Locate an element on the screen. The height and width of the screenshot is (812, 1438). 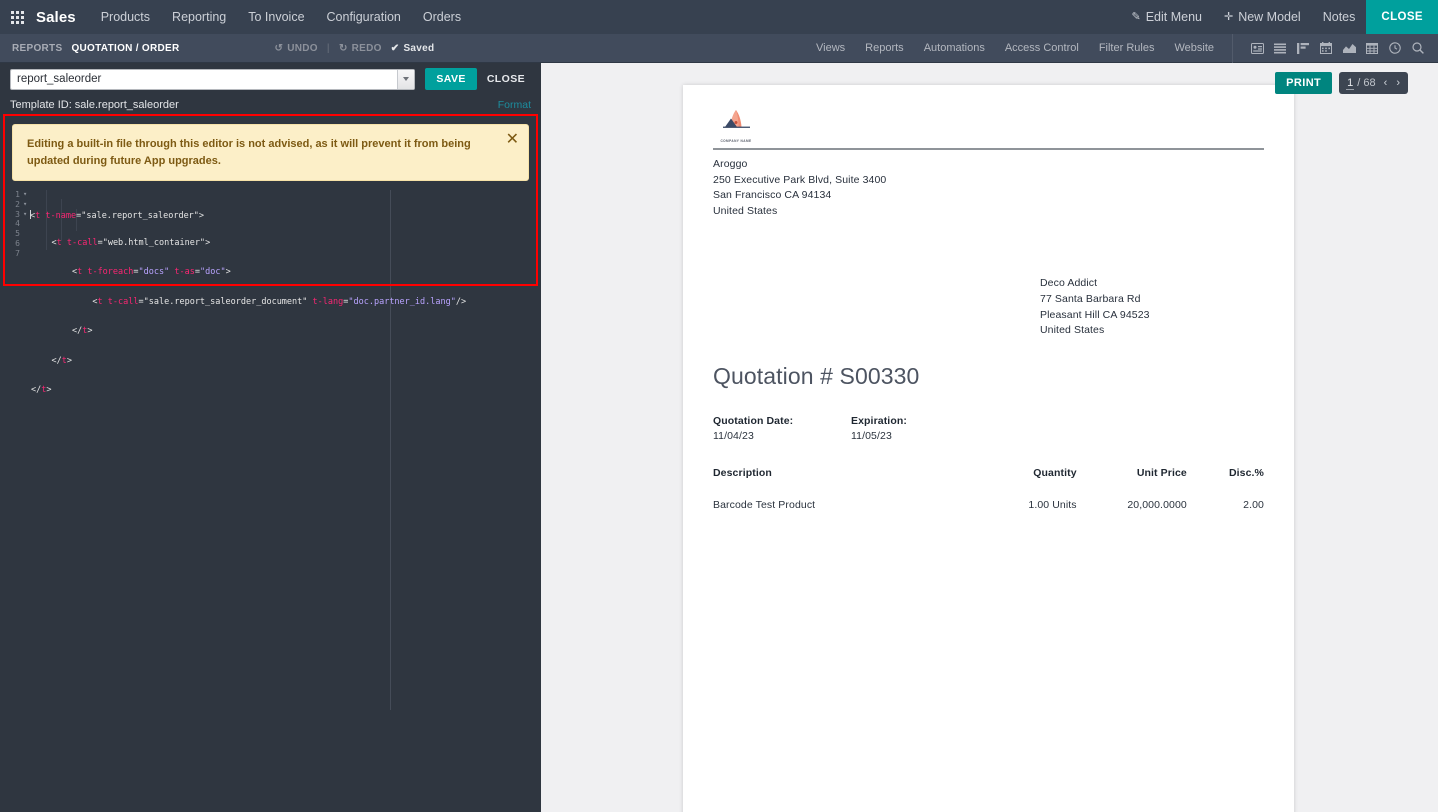
chevron-down-icon is located at coordinates (406, 79).